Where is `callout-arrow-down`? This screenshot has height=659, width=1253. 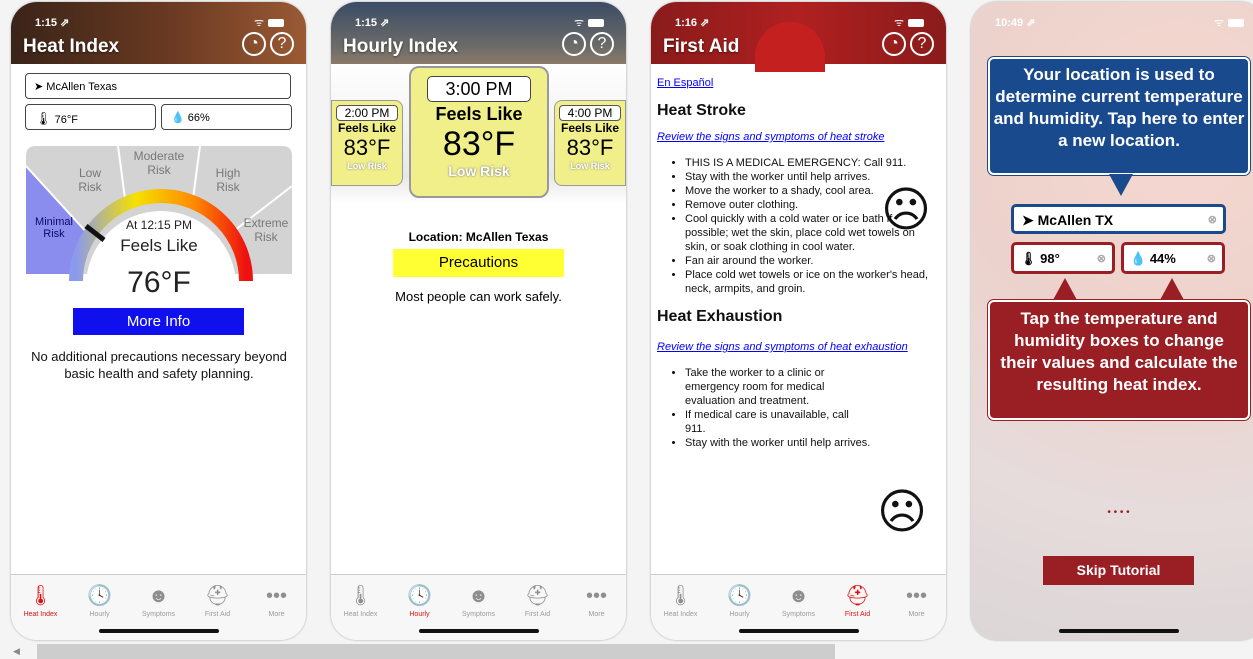 callout-arrow-down is located at coordinates (1121, 185).